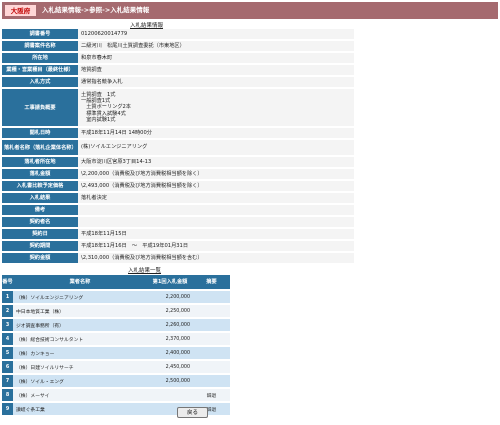  Describe the element at coordinates (216, 198) in the screenshot. I see `detail-value: 落札者決定` at that location.